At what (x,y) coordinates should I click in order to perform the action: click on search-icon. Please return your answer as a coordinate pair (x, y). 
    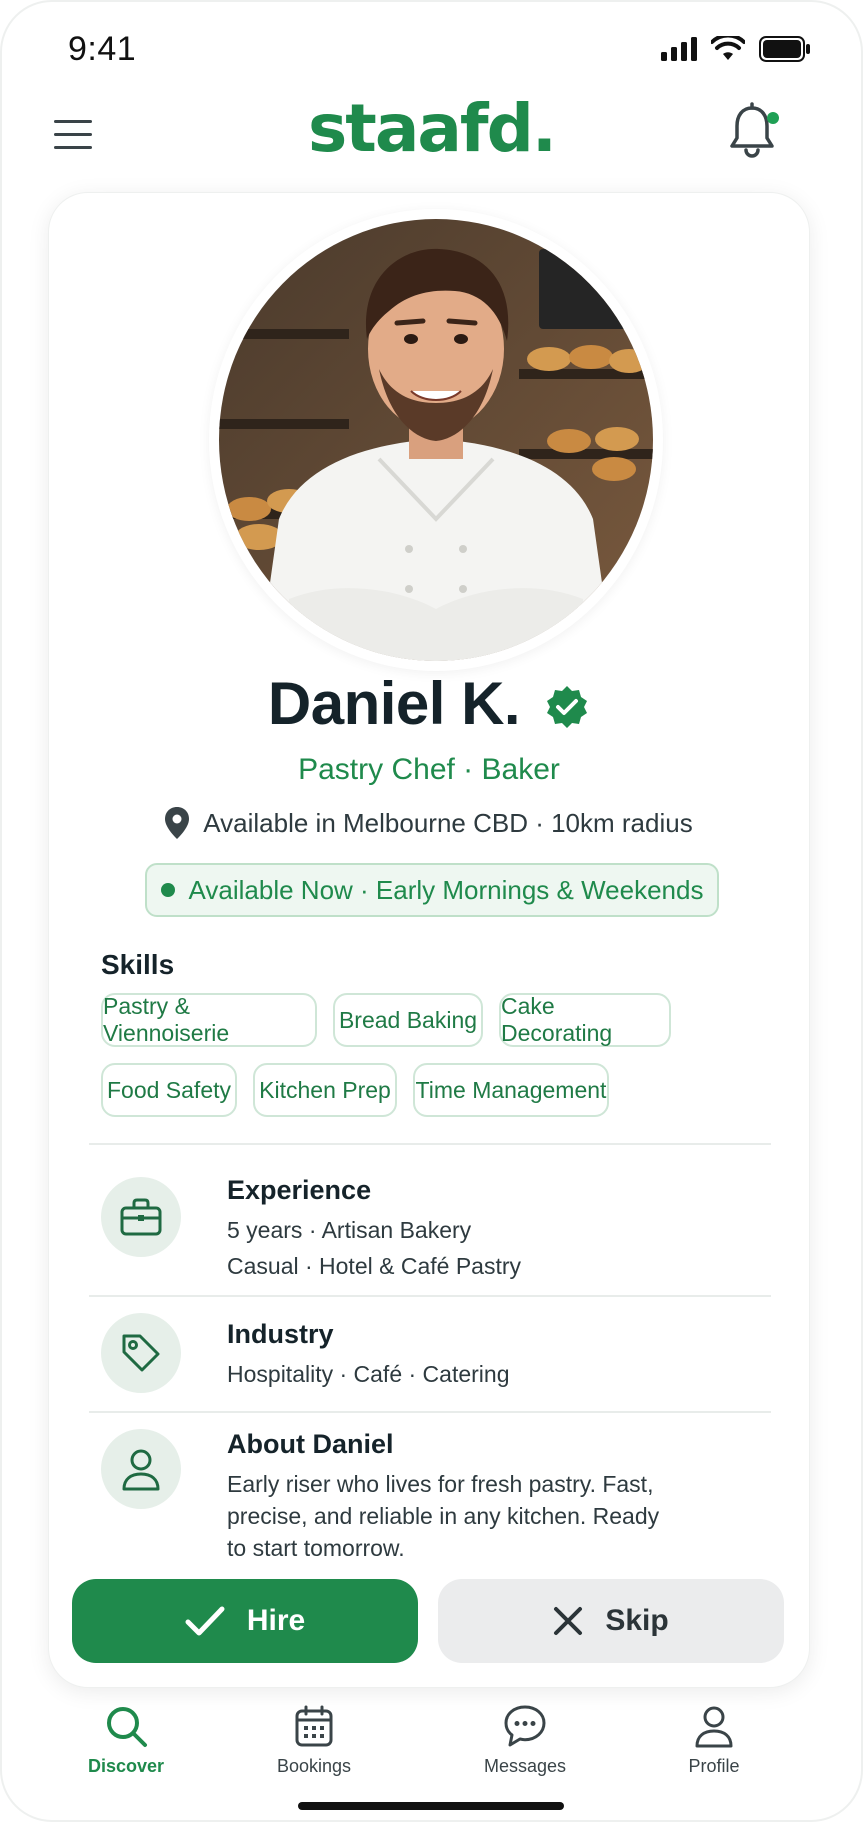
    Looking at the image, I should click on (127, 1727).